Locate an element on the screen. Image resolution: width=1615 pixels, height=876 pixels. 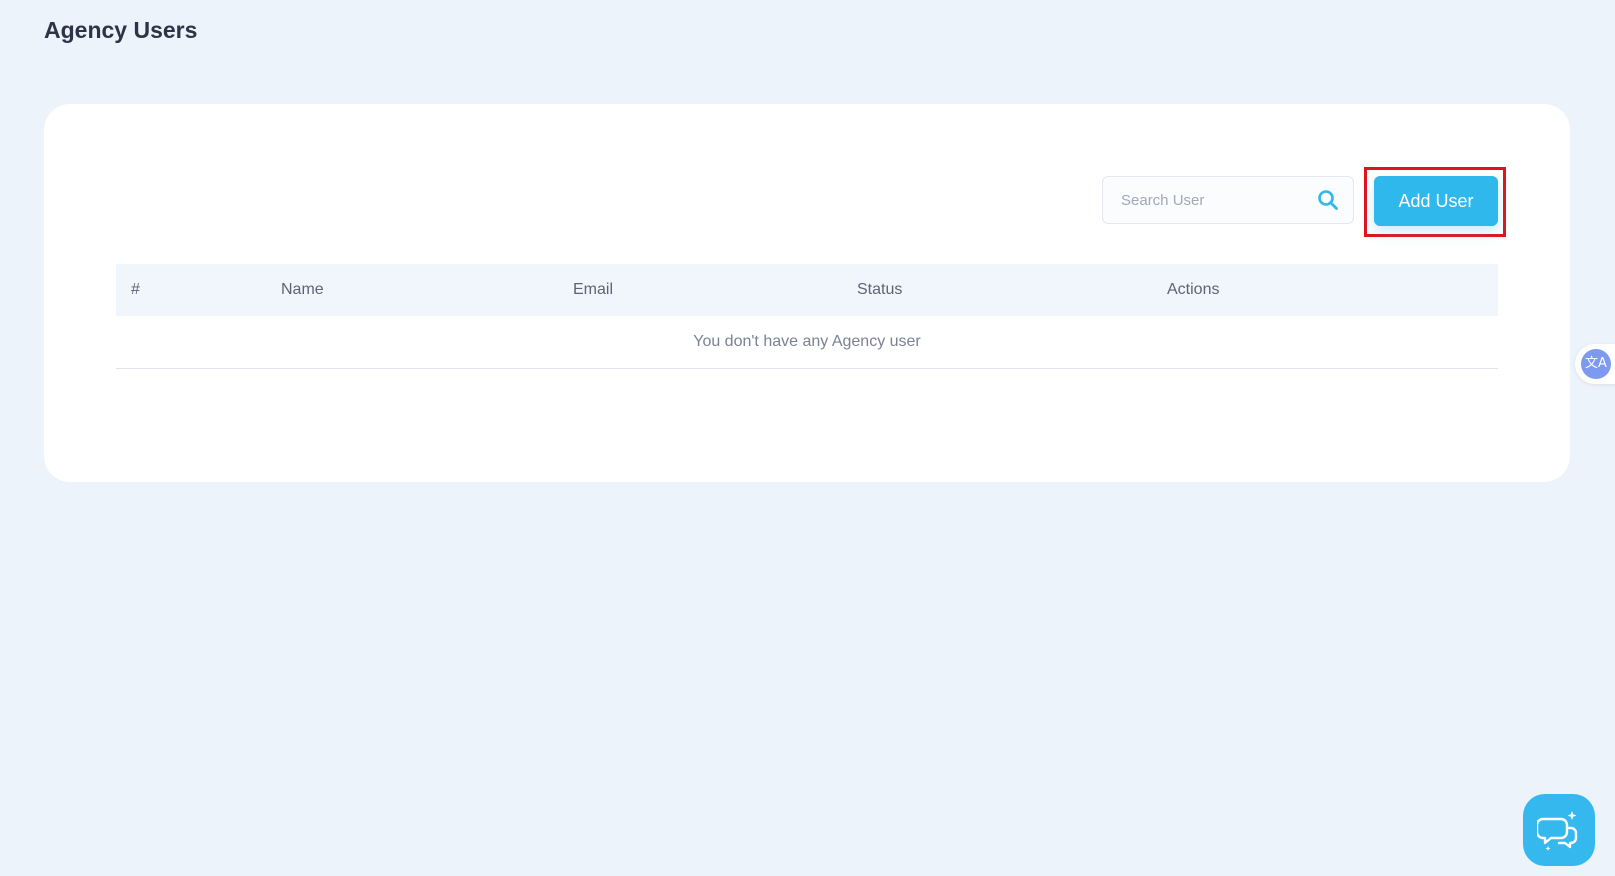
translate-widget: 文A is located at coordinates (1595, 364).